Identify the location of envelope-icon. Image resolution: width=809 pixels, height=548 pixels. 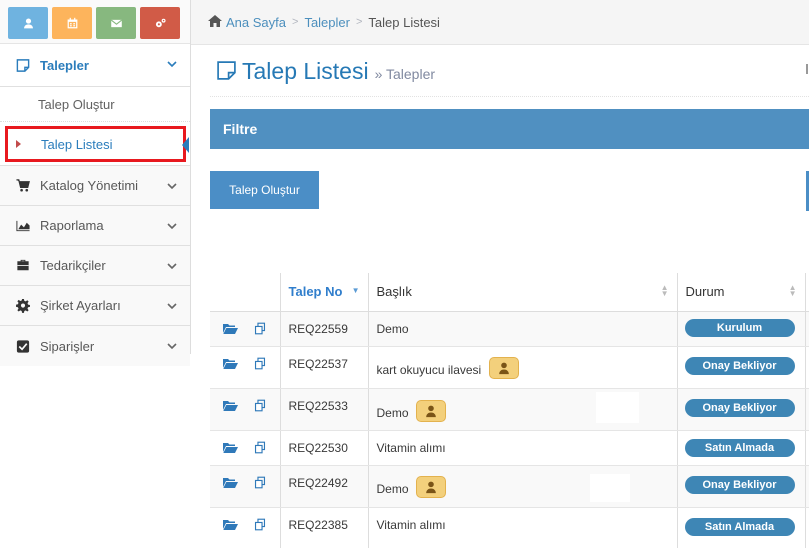
(116, 23).